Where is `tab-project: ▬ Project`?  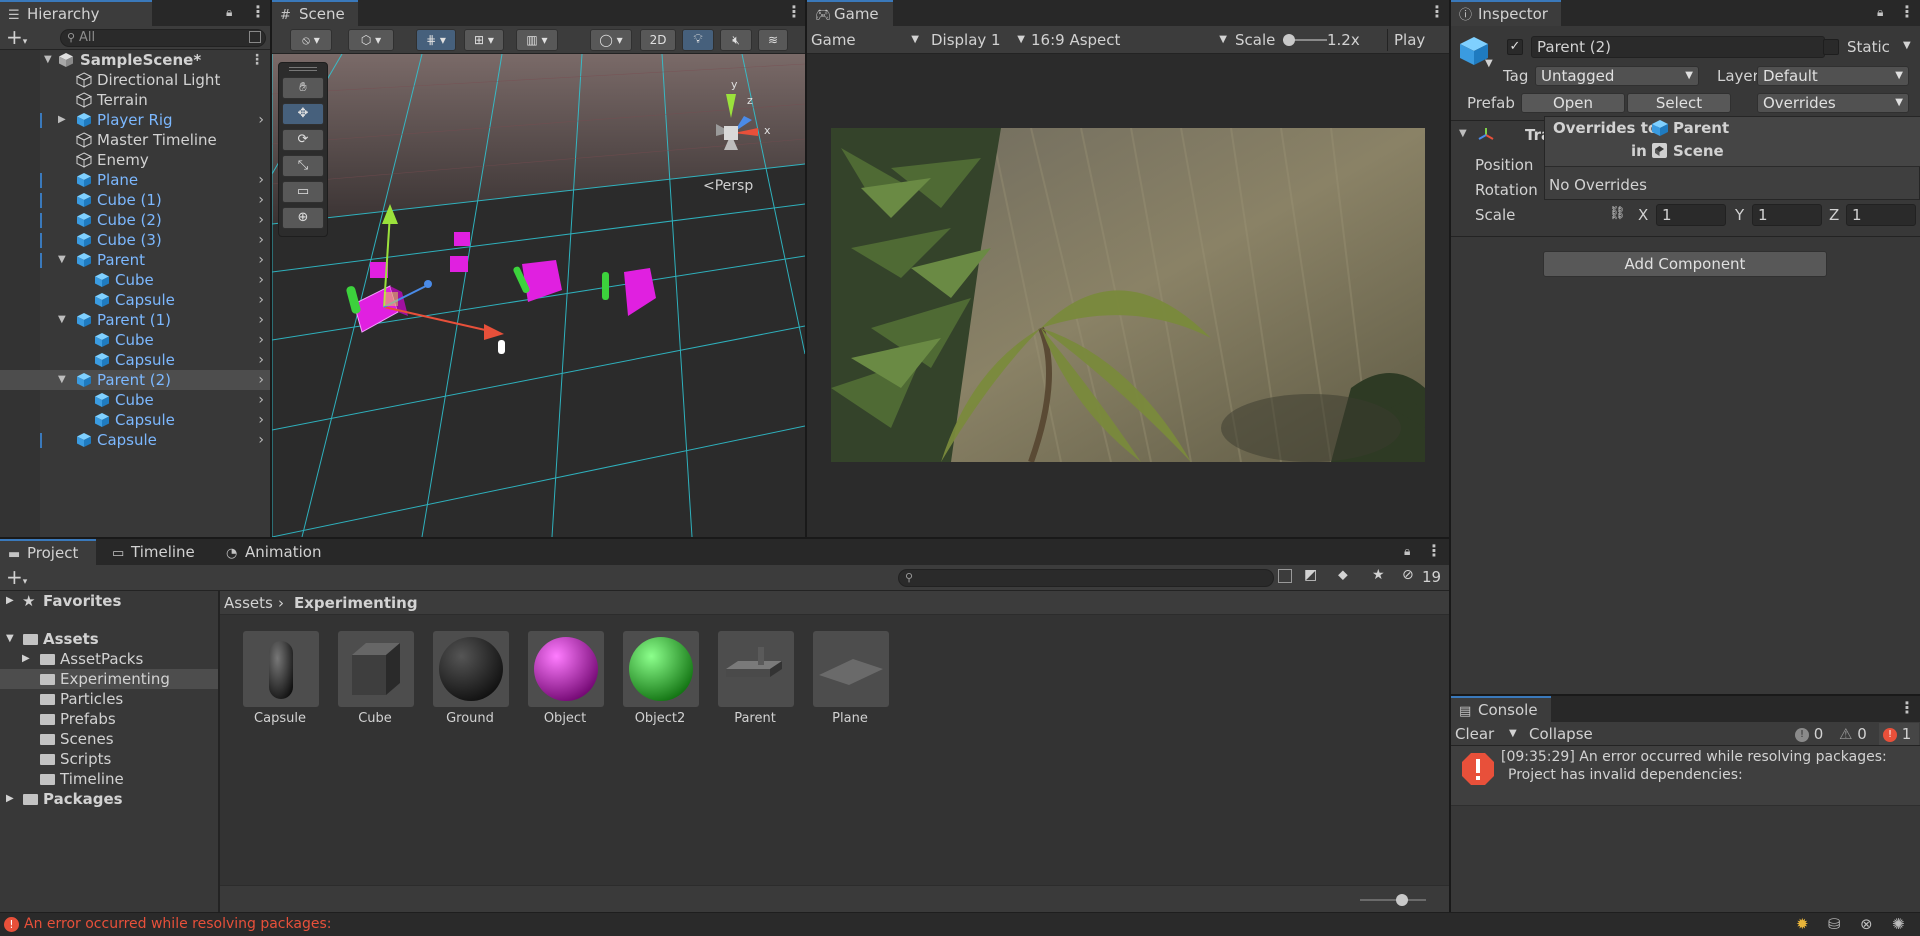
tab-project: ▬ Project is located at coordinates (48, 552).